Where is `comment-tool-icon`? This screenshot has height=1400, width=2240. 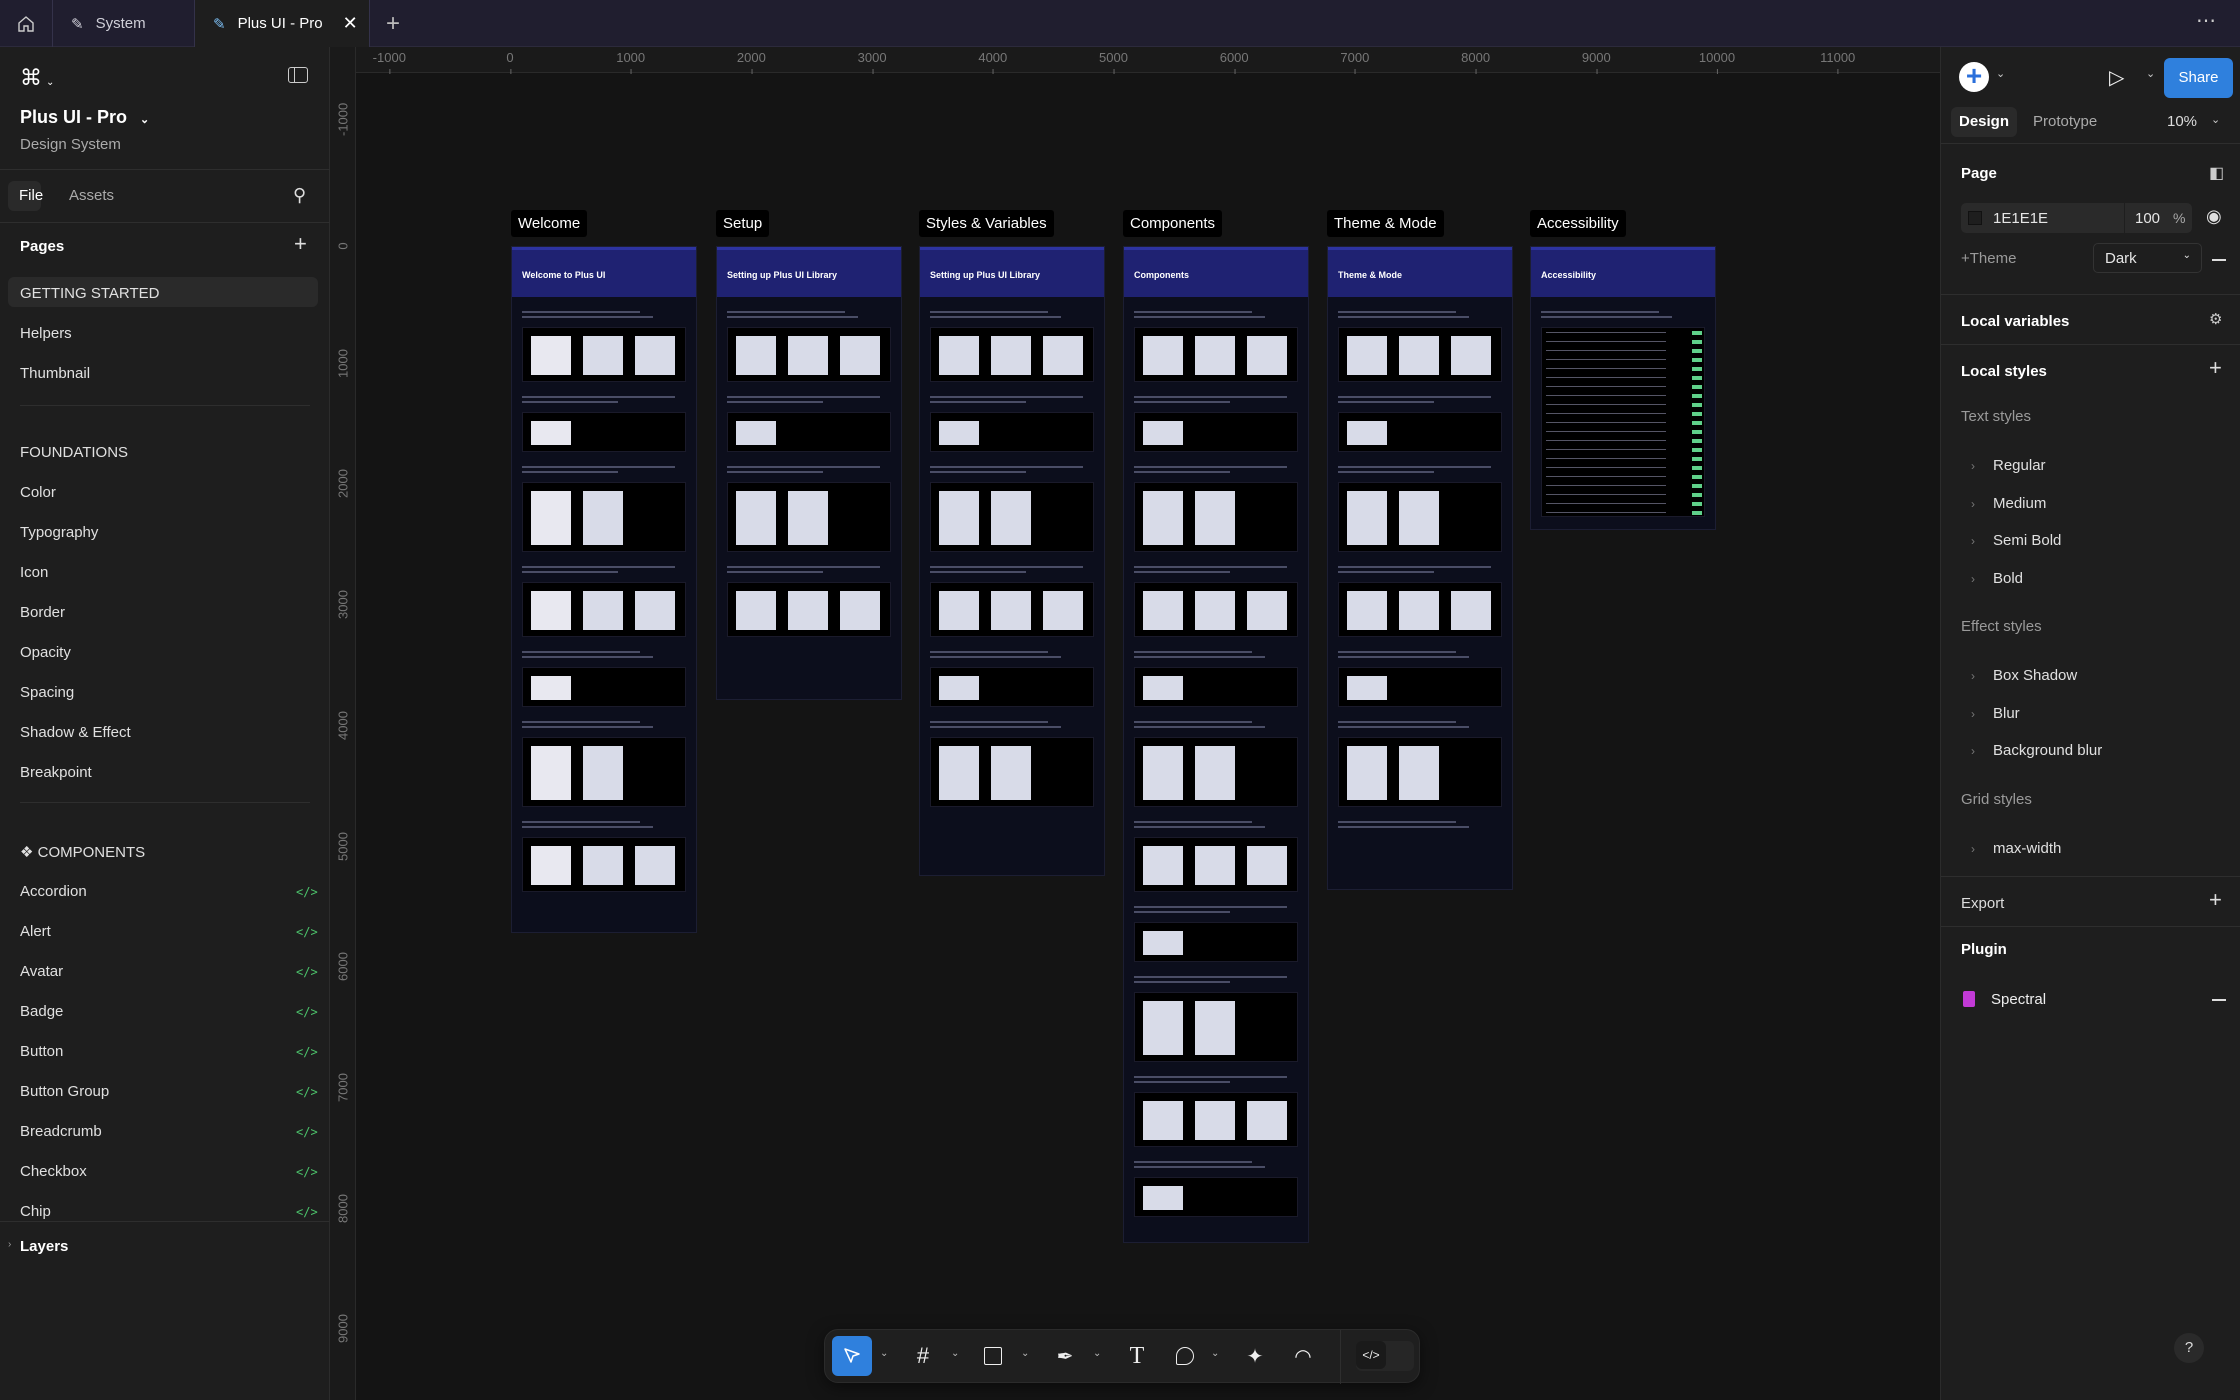
comment-tool-icon is located at coordinates (1185, 1356).